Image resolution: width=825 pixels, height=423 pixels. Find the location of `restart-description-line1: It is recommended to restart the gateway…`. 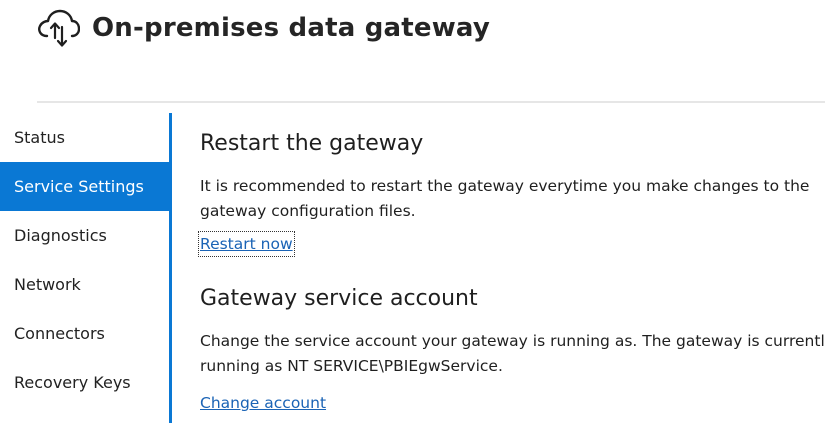

restart-description-line1: It is recommended to restart the gateway… is located at coordinates (505, 186).